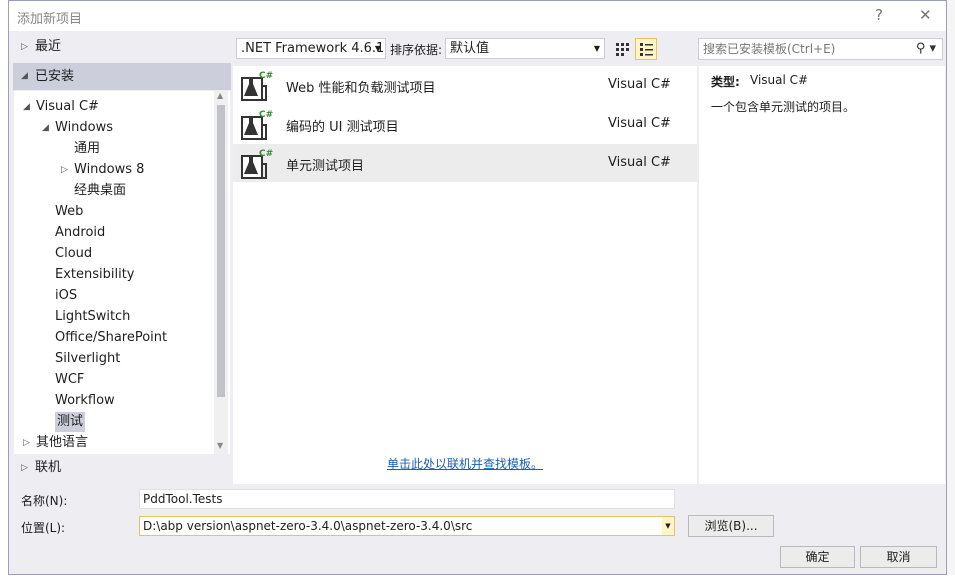  I want to click on help-button: ?, so click(879, 15).